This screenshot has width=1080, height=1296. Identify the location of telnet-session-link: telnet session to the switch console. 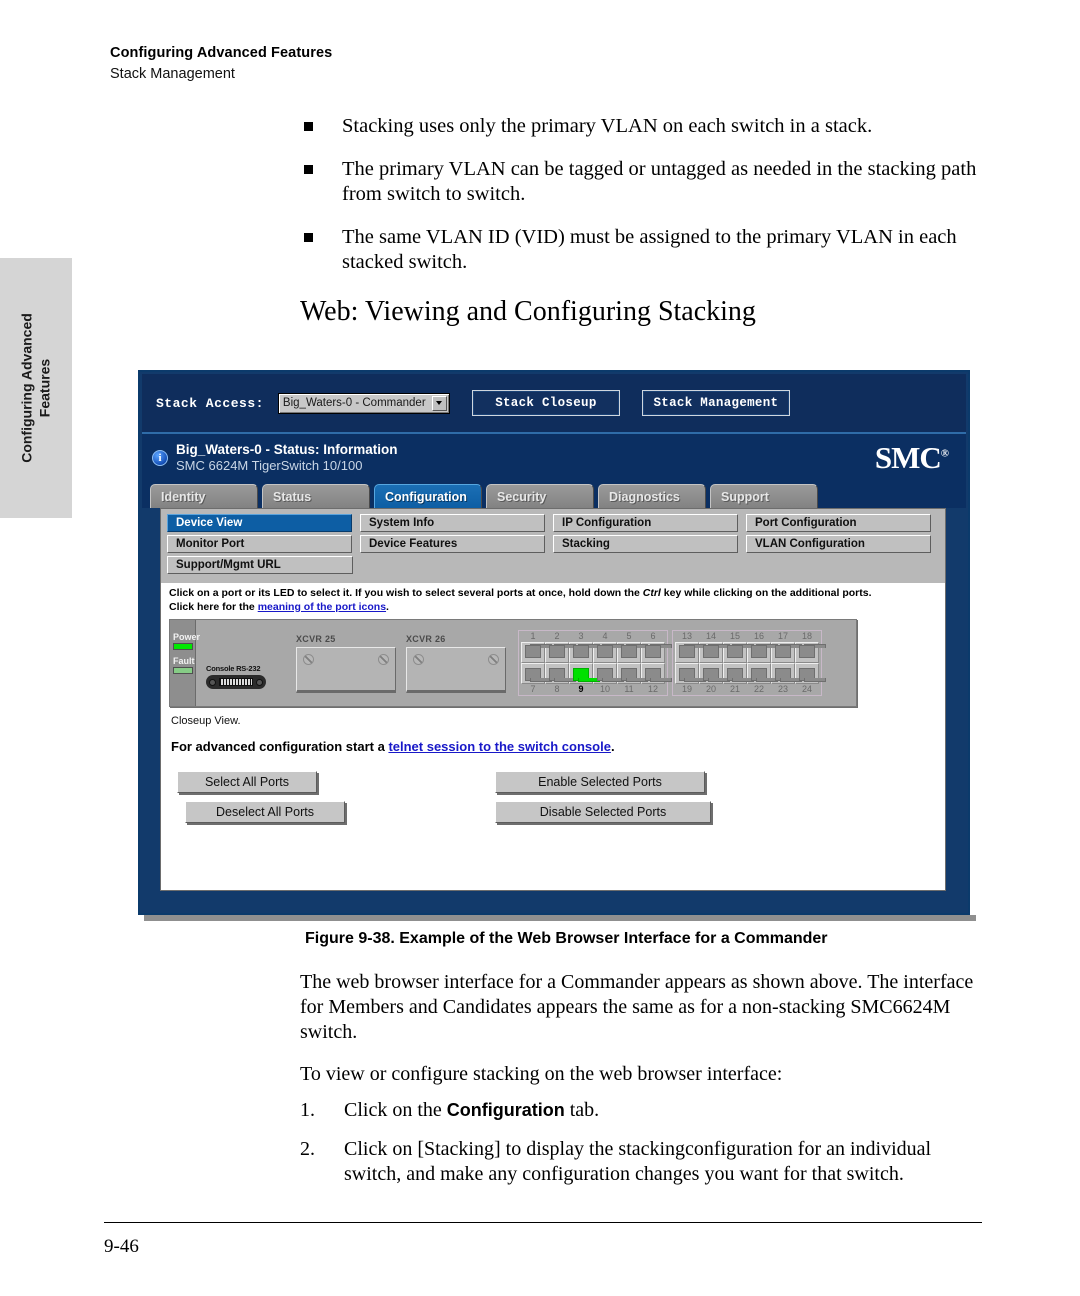
(499, 746).